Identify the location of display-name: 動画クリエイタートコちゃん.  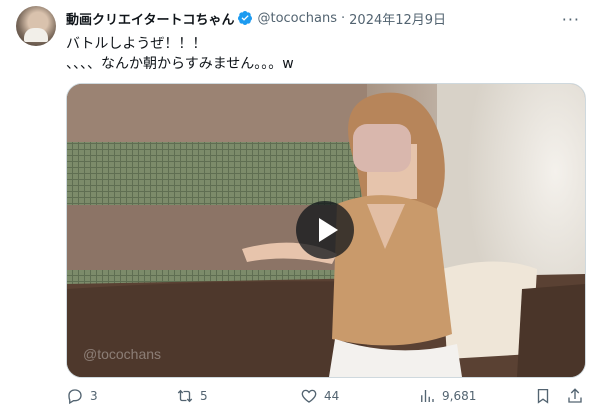
(150, 18).